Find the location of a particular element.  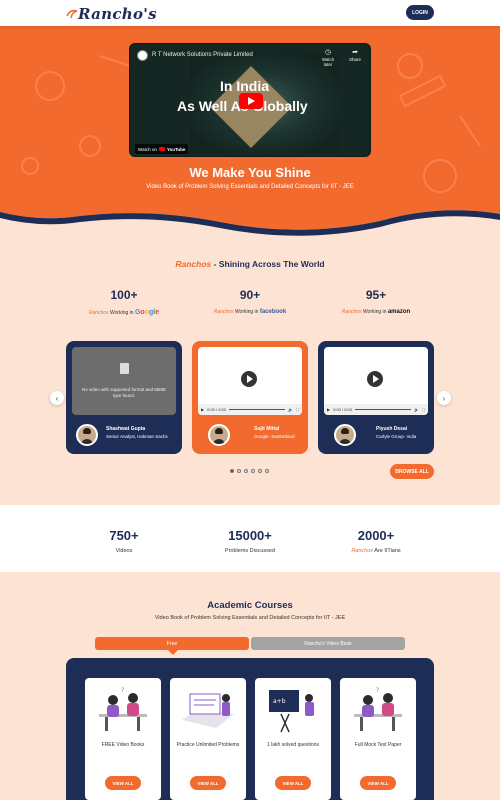

course-card: Practice Unlimited Problems VIEW ALL is located at coordinates (208, 739).